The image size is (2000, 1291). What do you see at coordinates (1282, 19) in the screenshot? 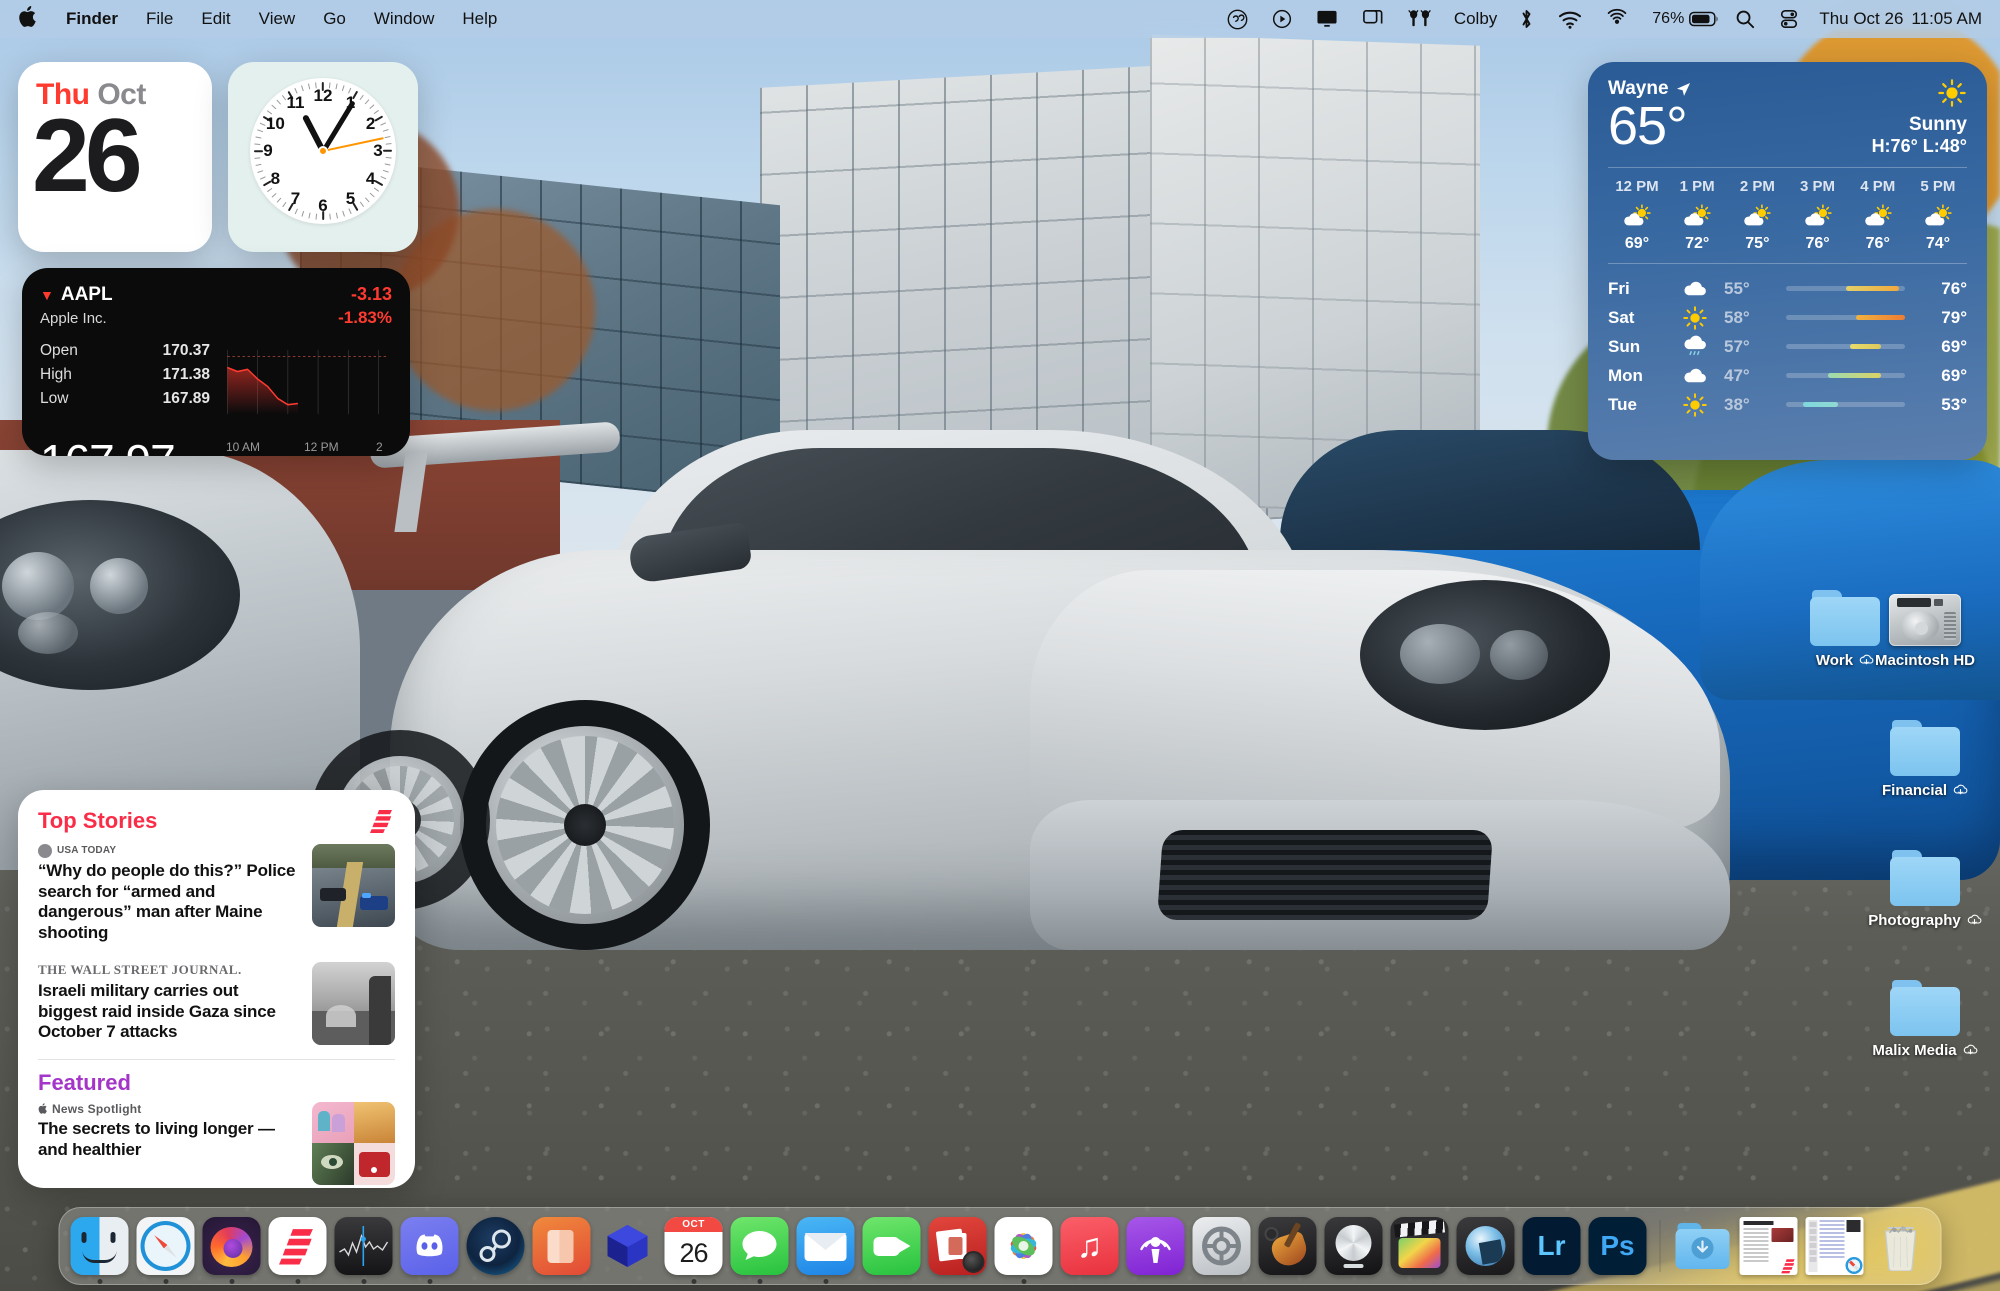
I see `media-playback-icon` at bounding box center [1282, 19].